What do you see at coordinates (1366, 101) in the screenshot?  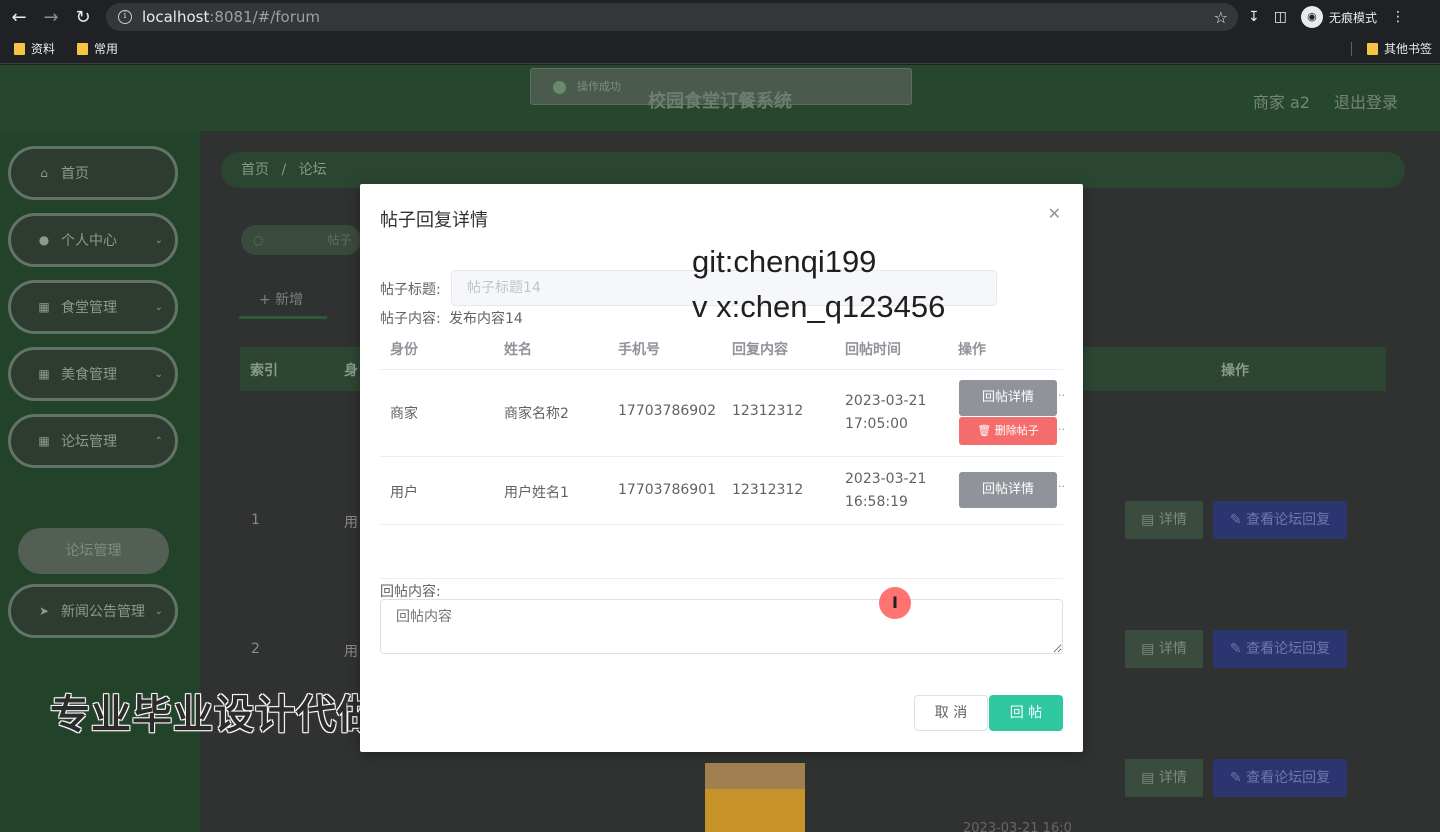 I see `logout-link: 退出登录` at bounding box center [1366, 101].